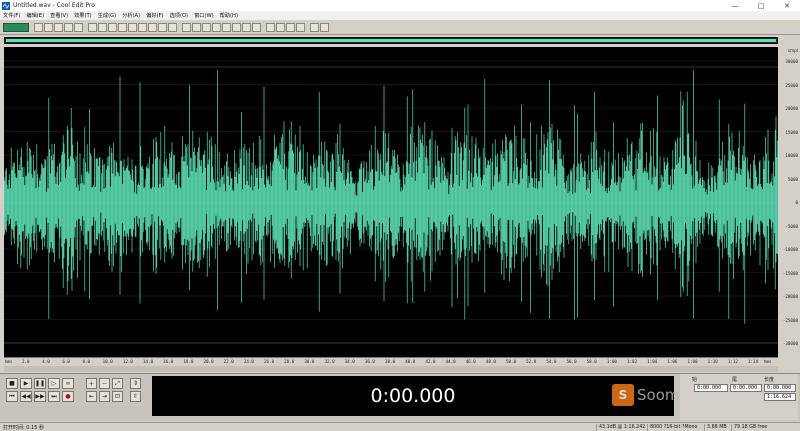 The height and width of the screenshot is (431, 800). What do you see at coordinates (314, 27) in the screenshot?
I see `settings-button` at bounding box center [314, 27].